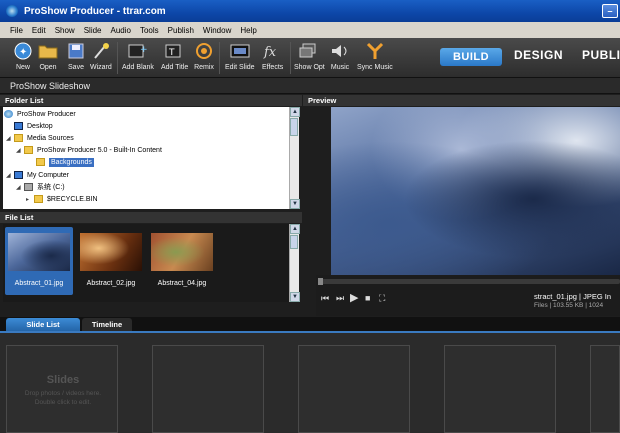  Describe the element at coordinates (181, 30) in the screenshot. I see `menu-publish: Publish` at that location.